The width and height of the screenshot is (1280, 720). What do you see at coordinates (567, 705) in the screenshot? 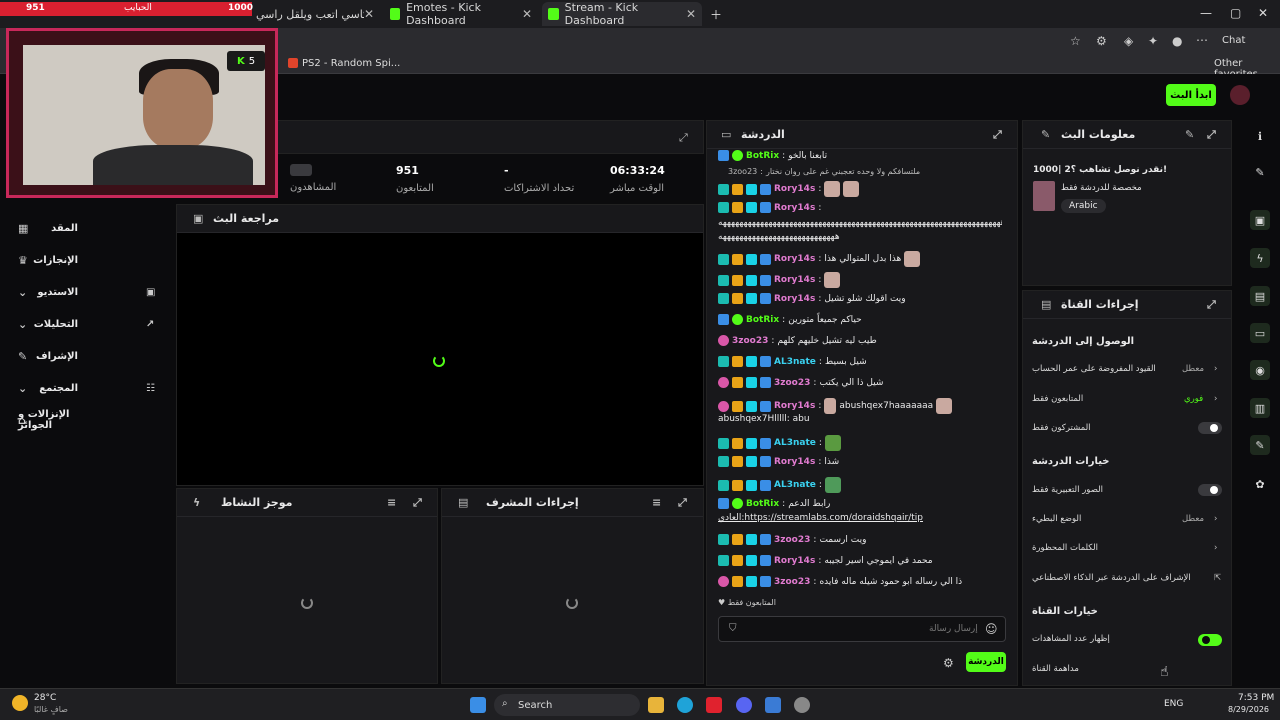
I see `taskbar-search: ⌕ Search` at bounding box center [567, 705].